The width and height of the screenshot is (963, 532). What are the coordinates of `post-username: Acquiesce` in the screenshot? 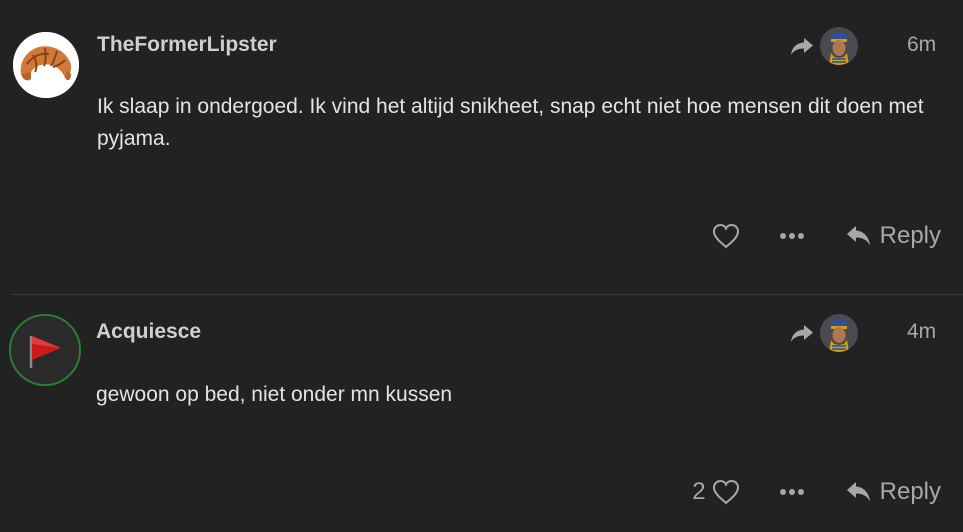 It's located at (148, 332).